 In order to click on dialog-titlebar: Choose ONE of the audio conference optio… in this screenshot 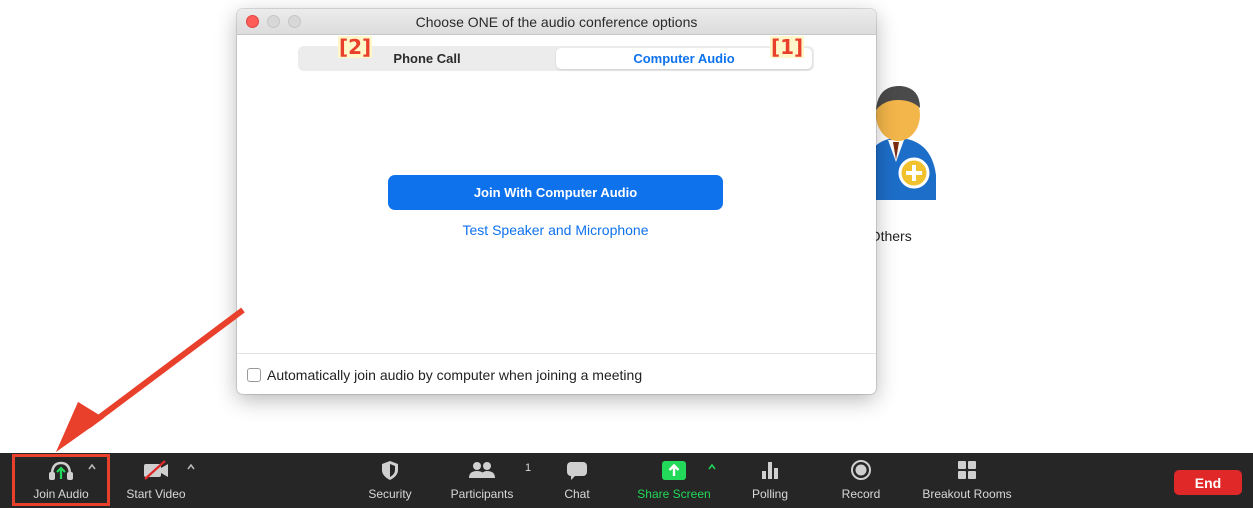, I will do `click(556, 22)`.